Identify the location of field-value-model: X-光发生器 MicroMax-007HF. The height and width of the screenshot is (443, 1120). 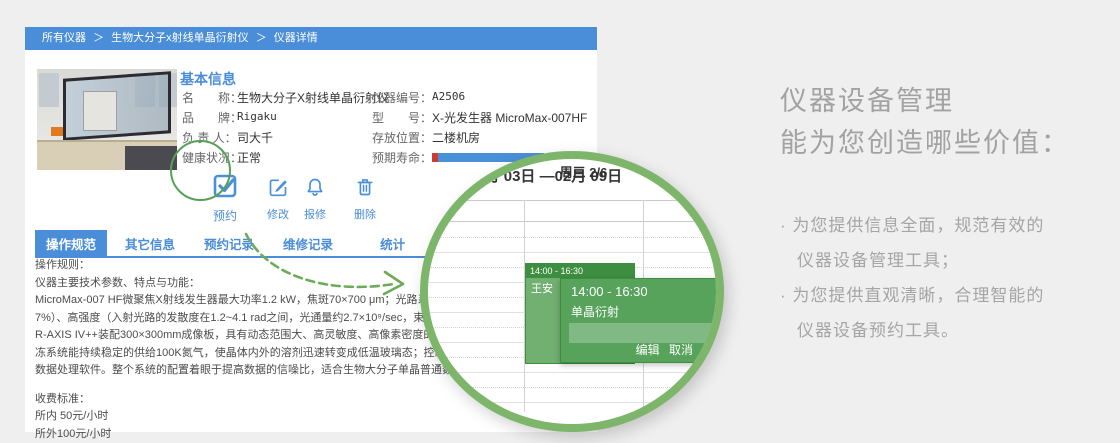
(509, 117).